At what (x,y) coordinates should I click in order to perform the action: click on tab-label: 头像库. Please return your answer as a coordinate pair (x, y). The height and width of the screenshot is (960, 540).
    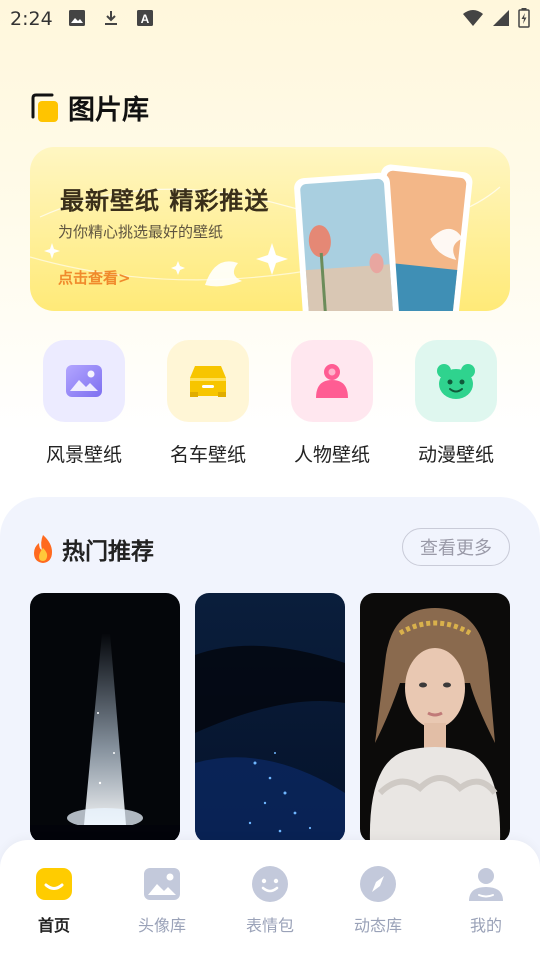
    Looking at the image, I should click on (161, 925).